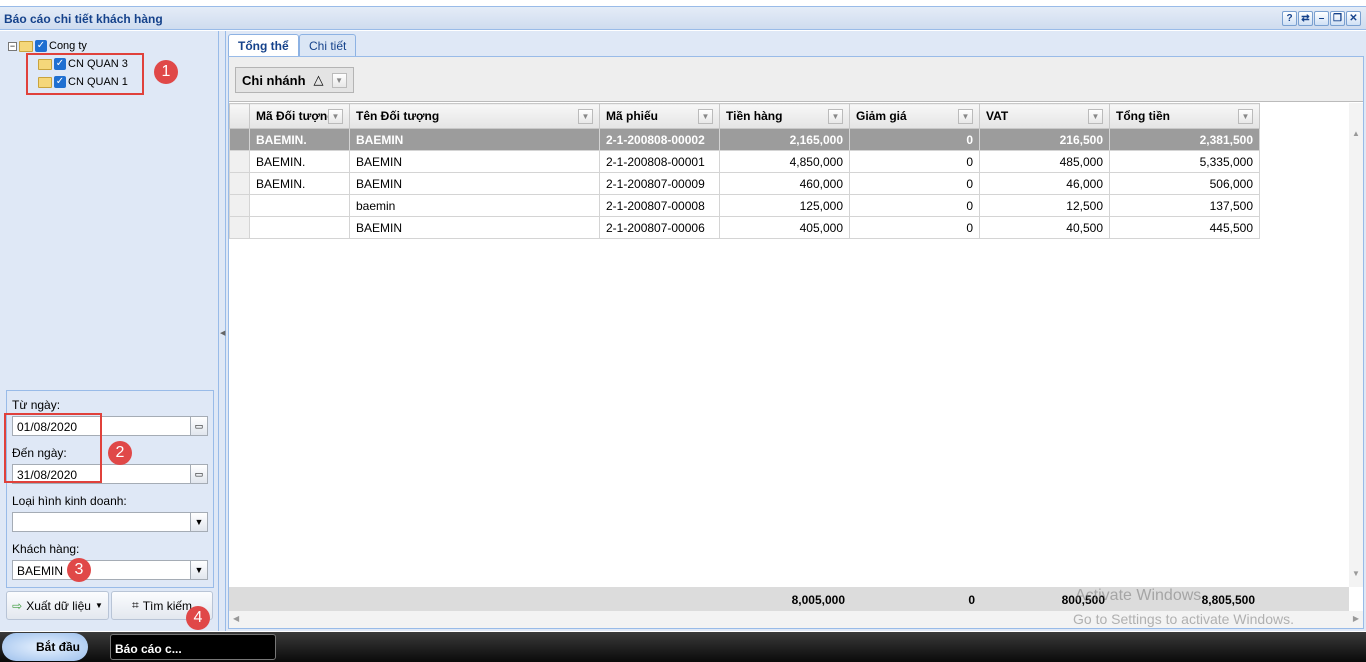  Describe the element at coordinates (1183, 619) in the screenshot. I see `watermark-line2: Go to Settings to activate Windows.` at that location.